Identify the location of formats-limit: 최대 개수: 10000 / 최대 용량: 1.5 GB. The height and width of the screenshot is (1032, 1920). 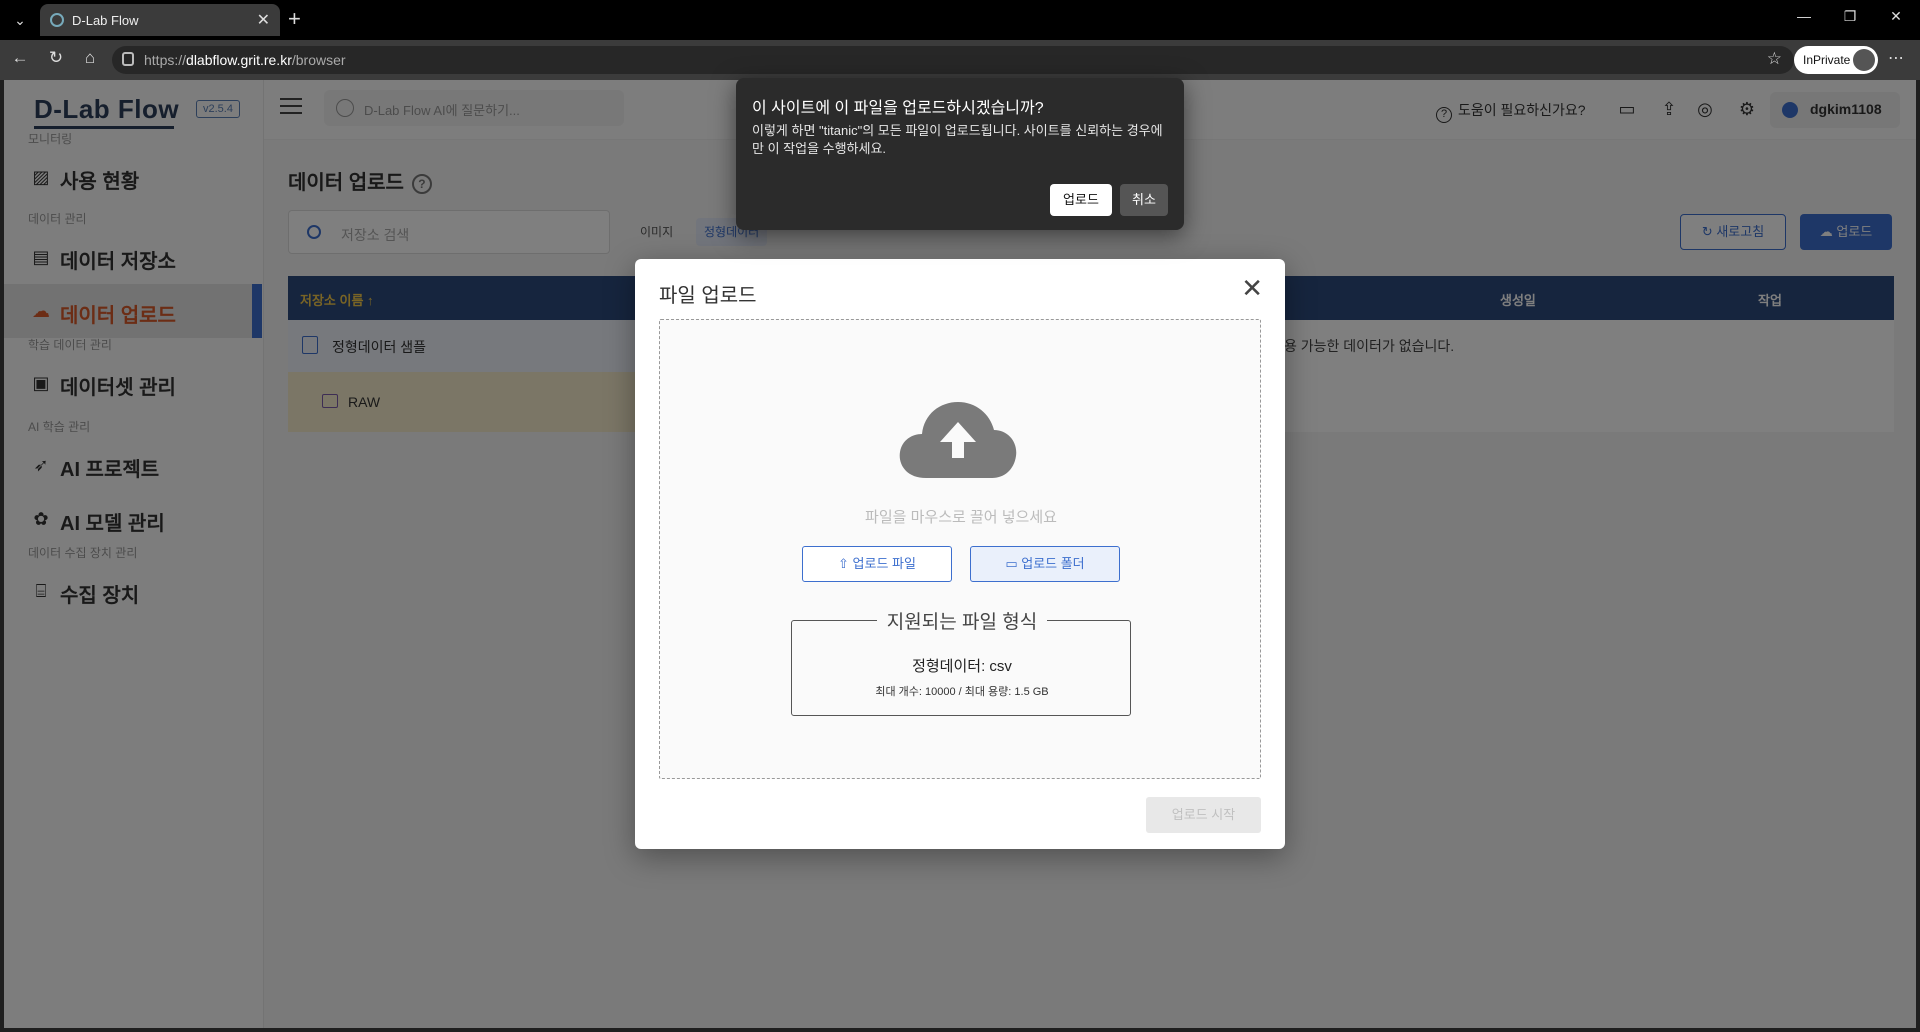
(962, 692).